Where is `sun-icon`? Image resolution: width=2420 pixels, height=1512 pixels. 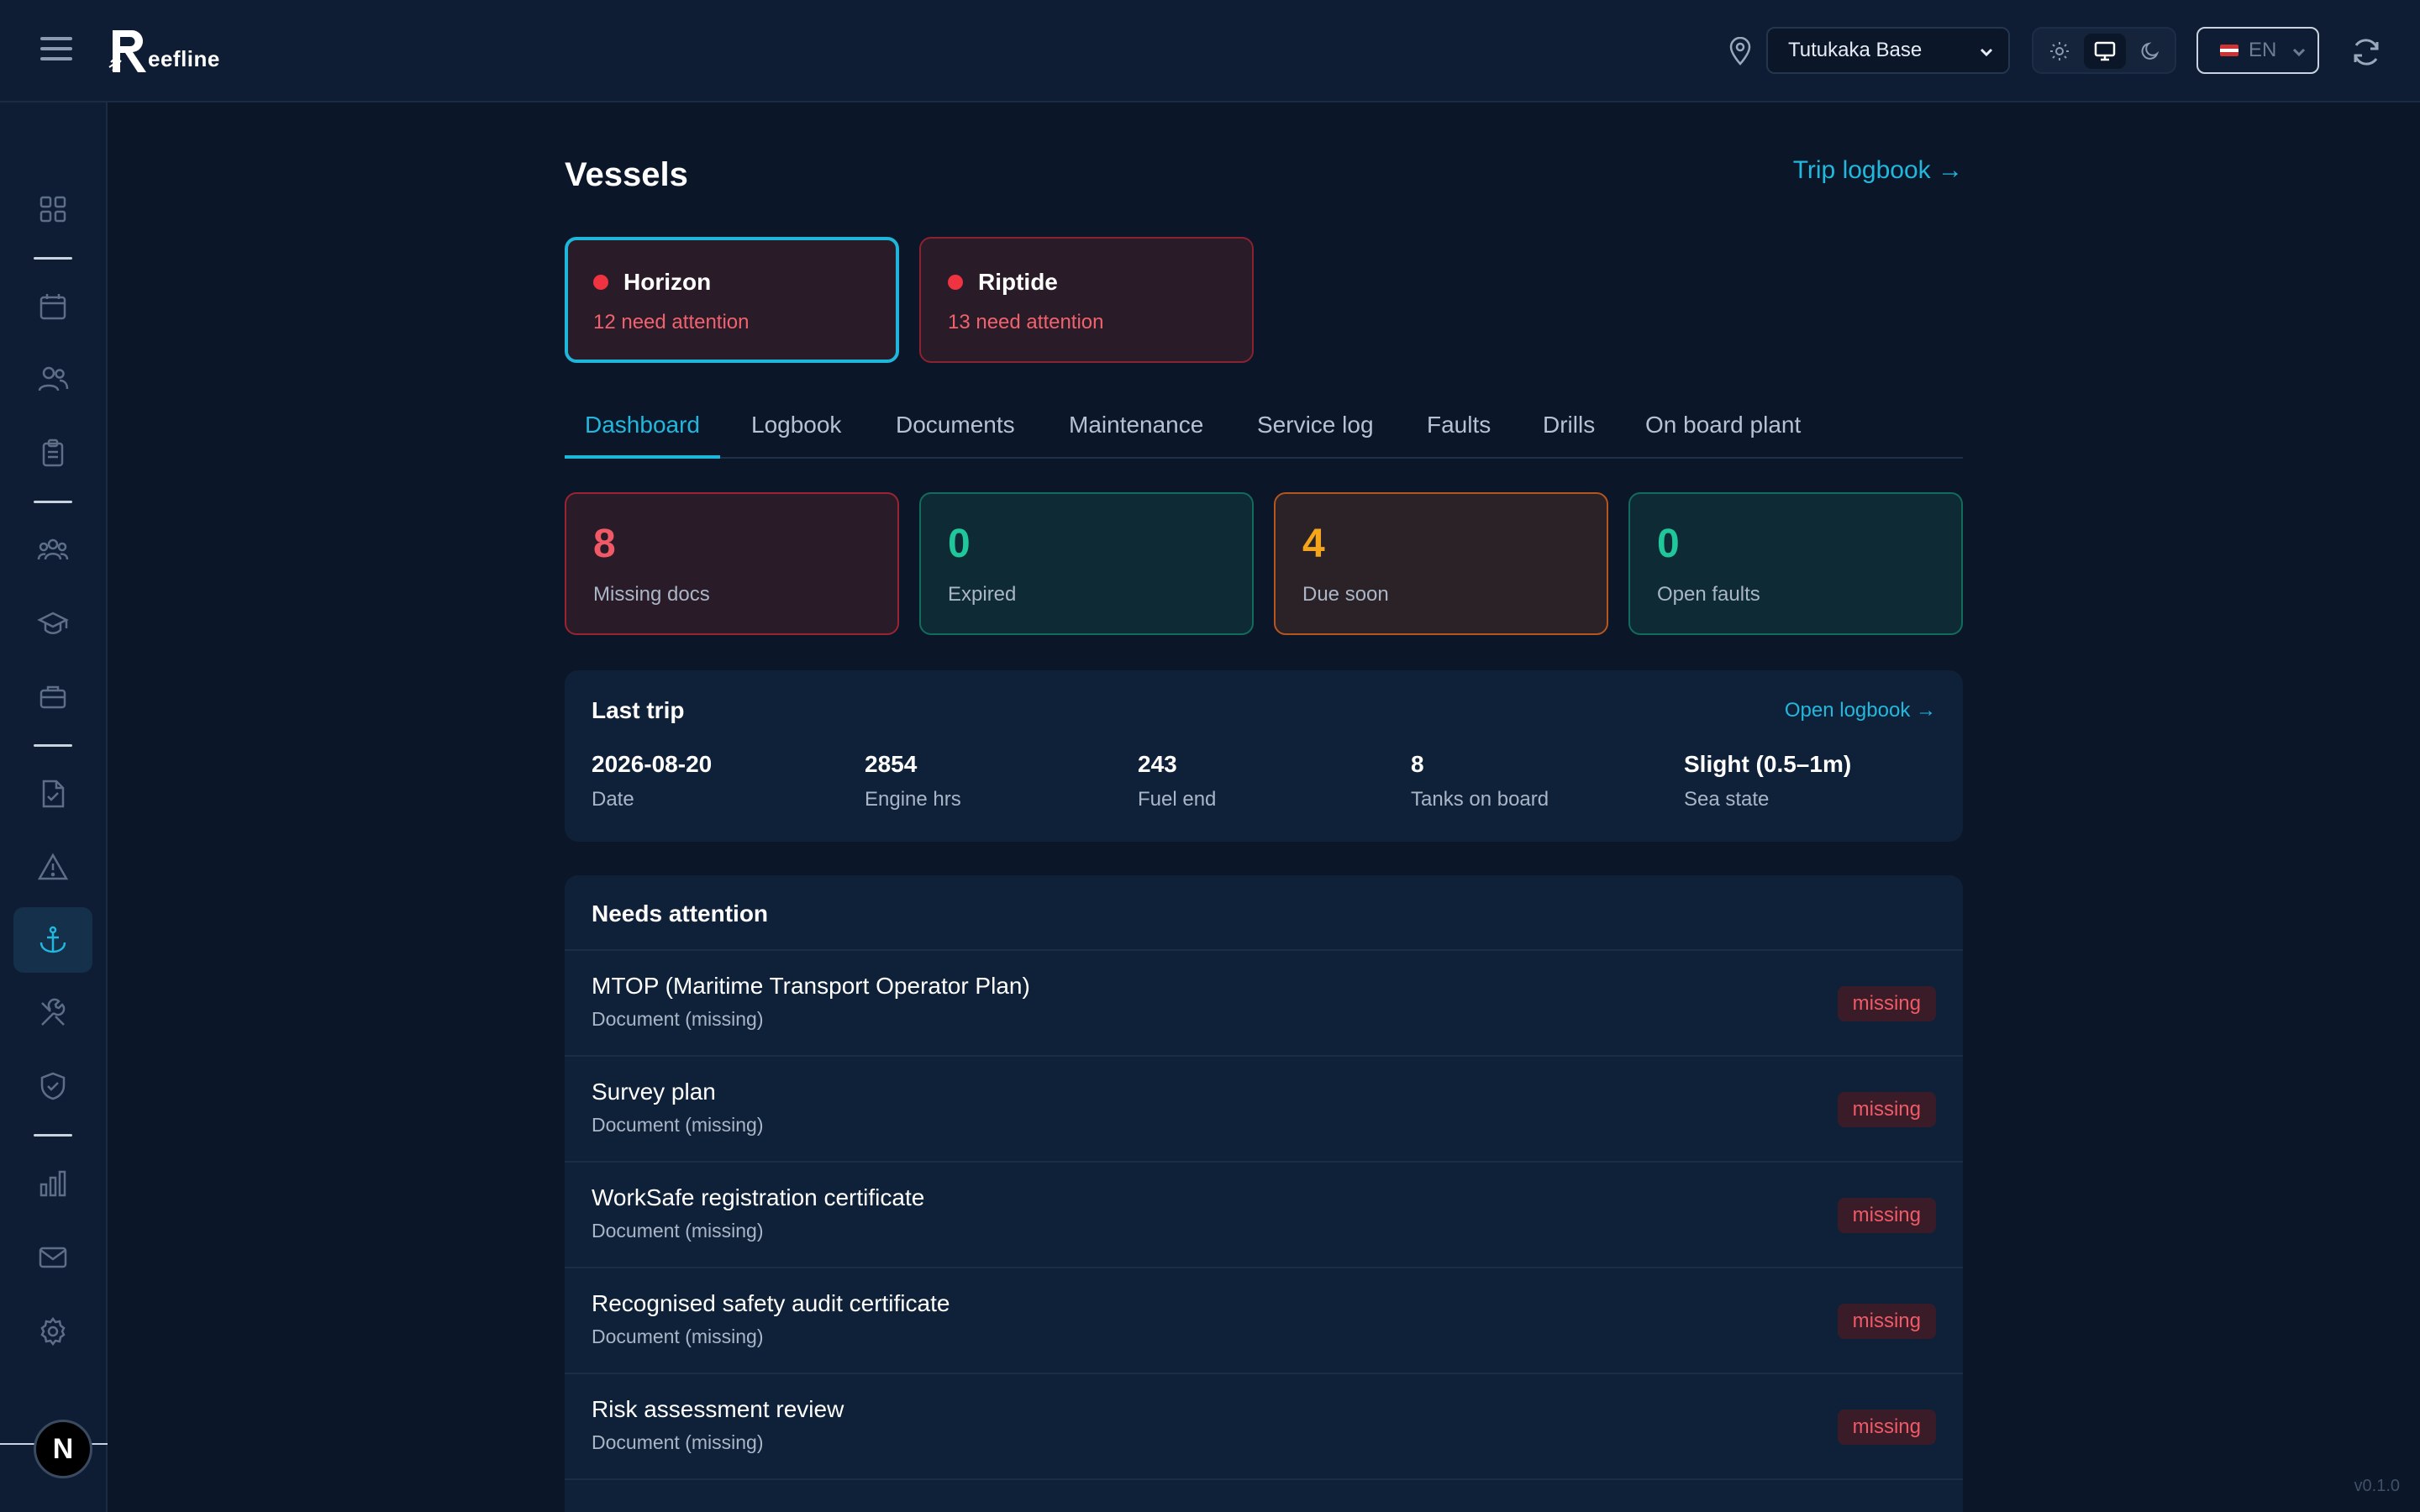 sun-icon is located at coordinates (2059, 51).